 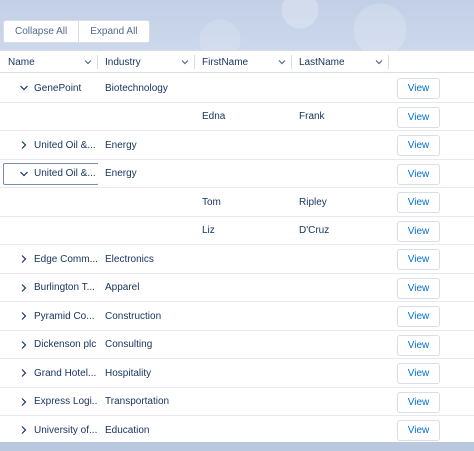 I want to click on firstname-cell: Tom, so click(x=211, y=202).